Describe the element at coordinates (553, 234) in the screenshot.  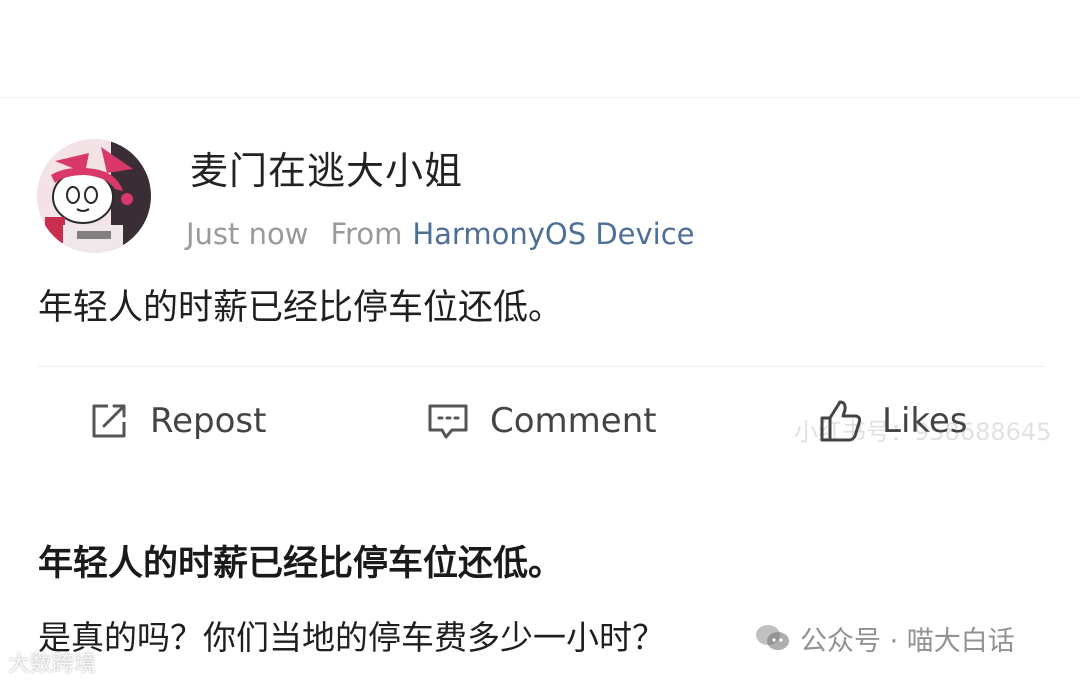
I see `device-link: HarmonyOS Device` at that location.